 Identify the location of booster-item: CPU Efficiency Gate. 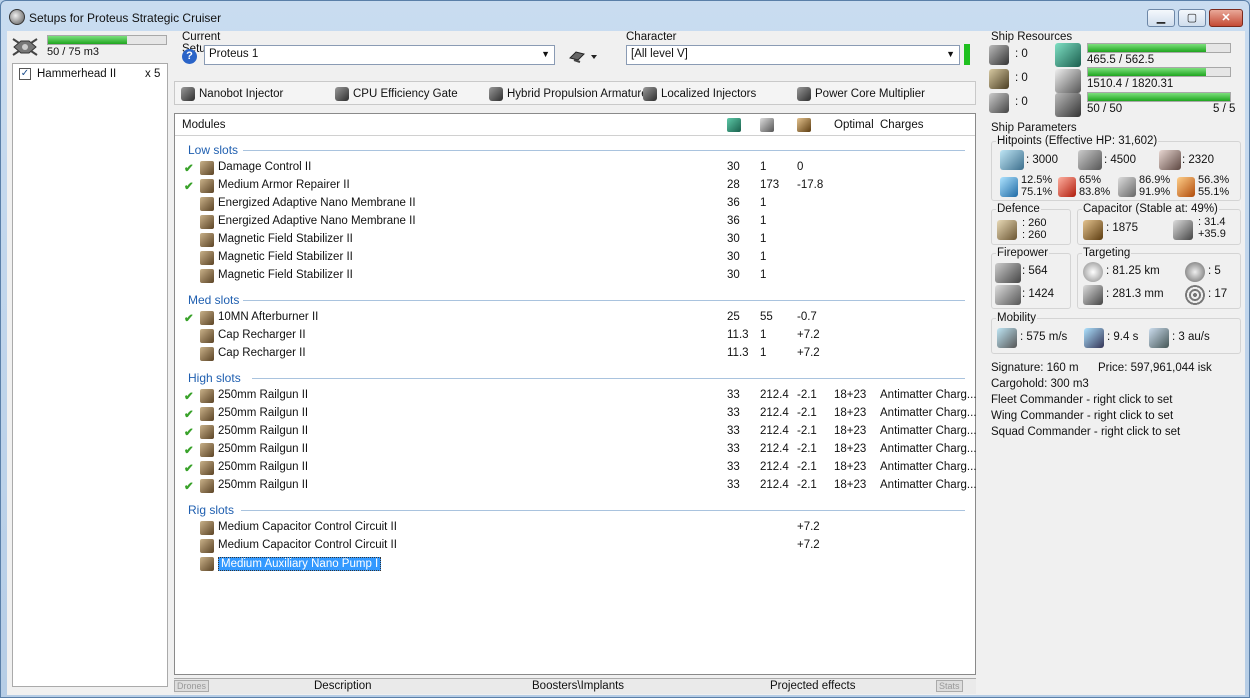
(396, 94).